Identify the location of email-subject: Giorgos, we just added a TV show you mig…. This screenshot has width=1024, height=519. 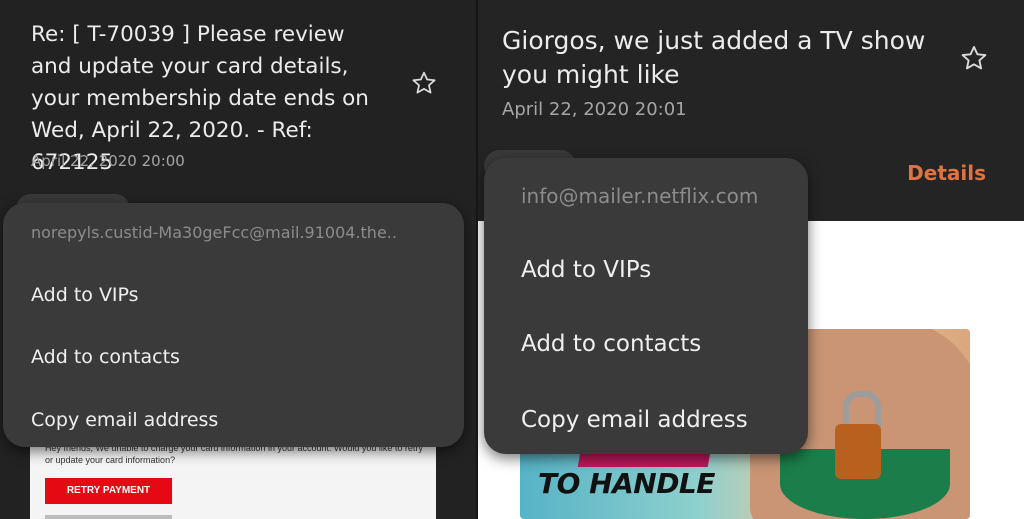
(714, 57).